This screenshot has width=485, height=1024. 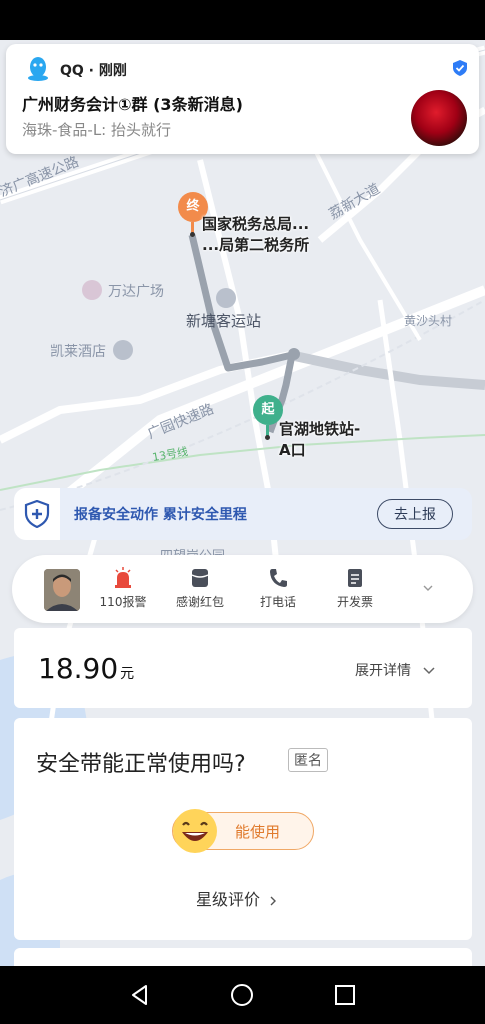 I want to click on fare-value: 18.90, so click(x=78, y=668).